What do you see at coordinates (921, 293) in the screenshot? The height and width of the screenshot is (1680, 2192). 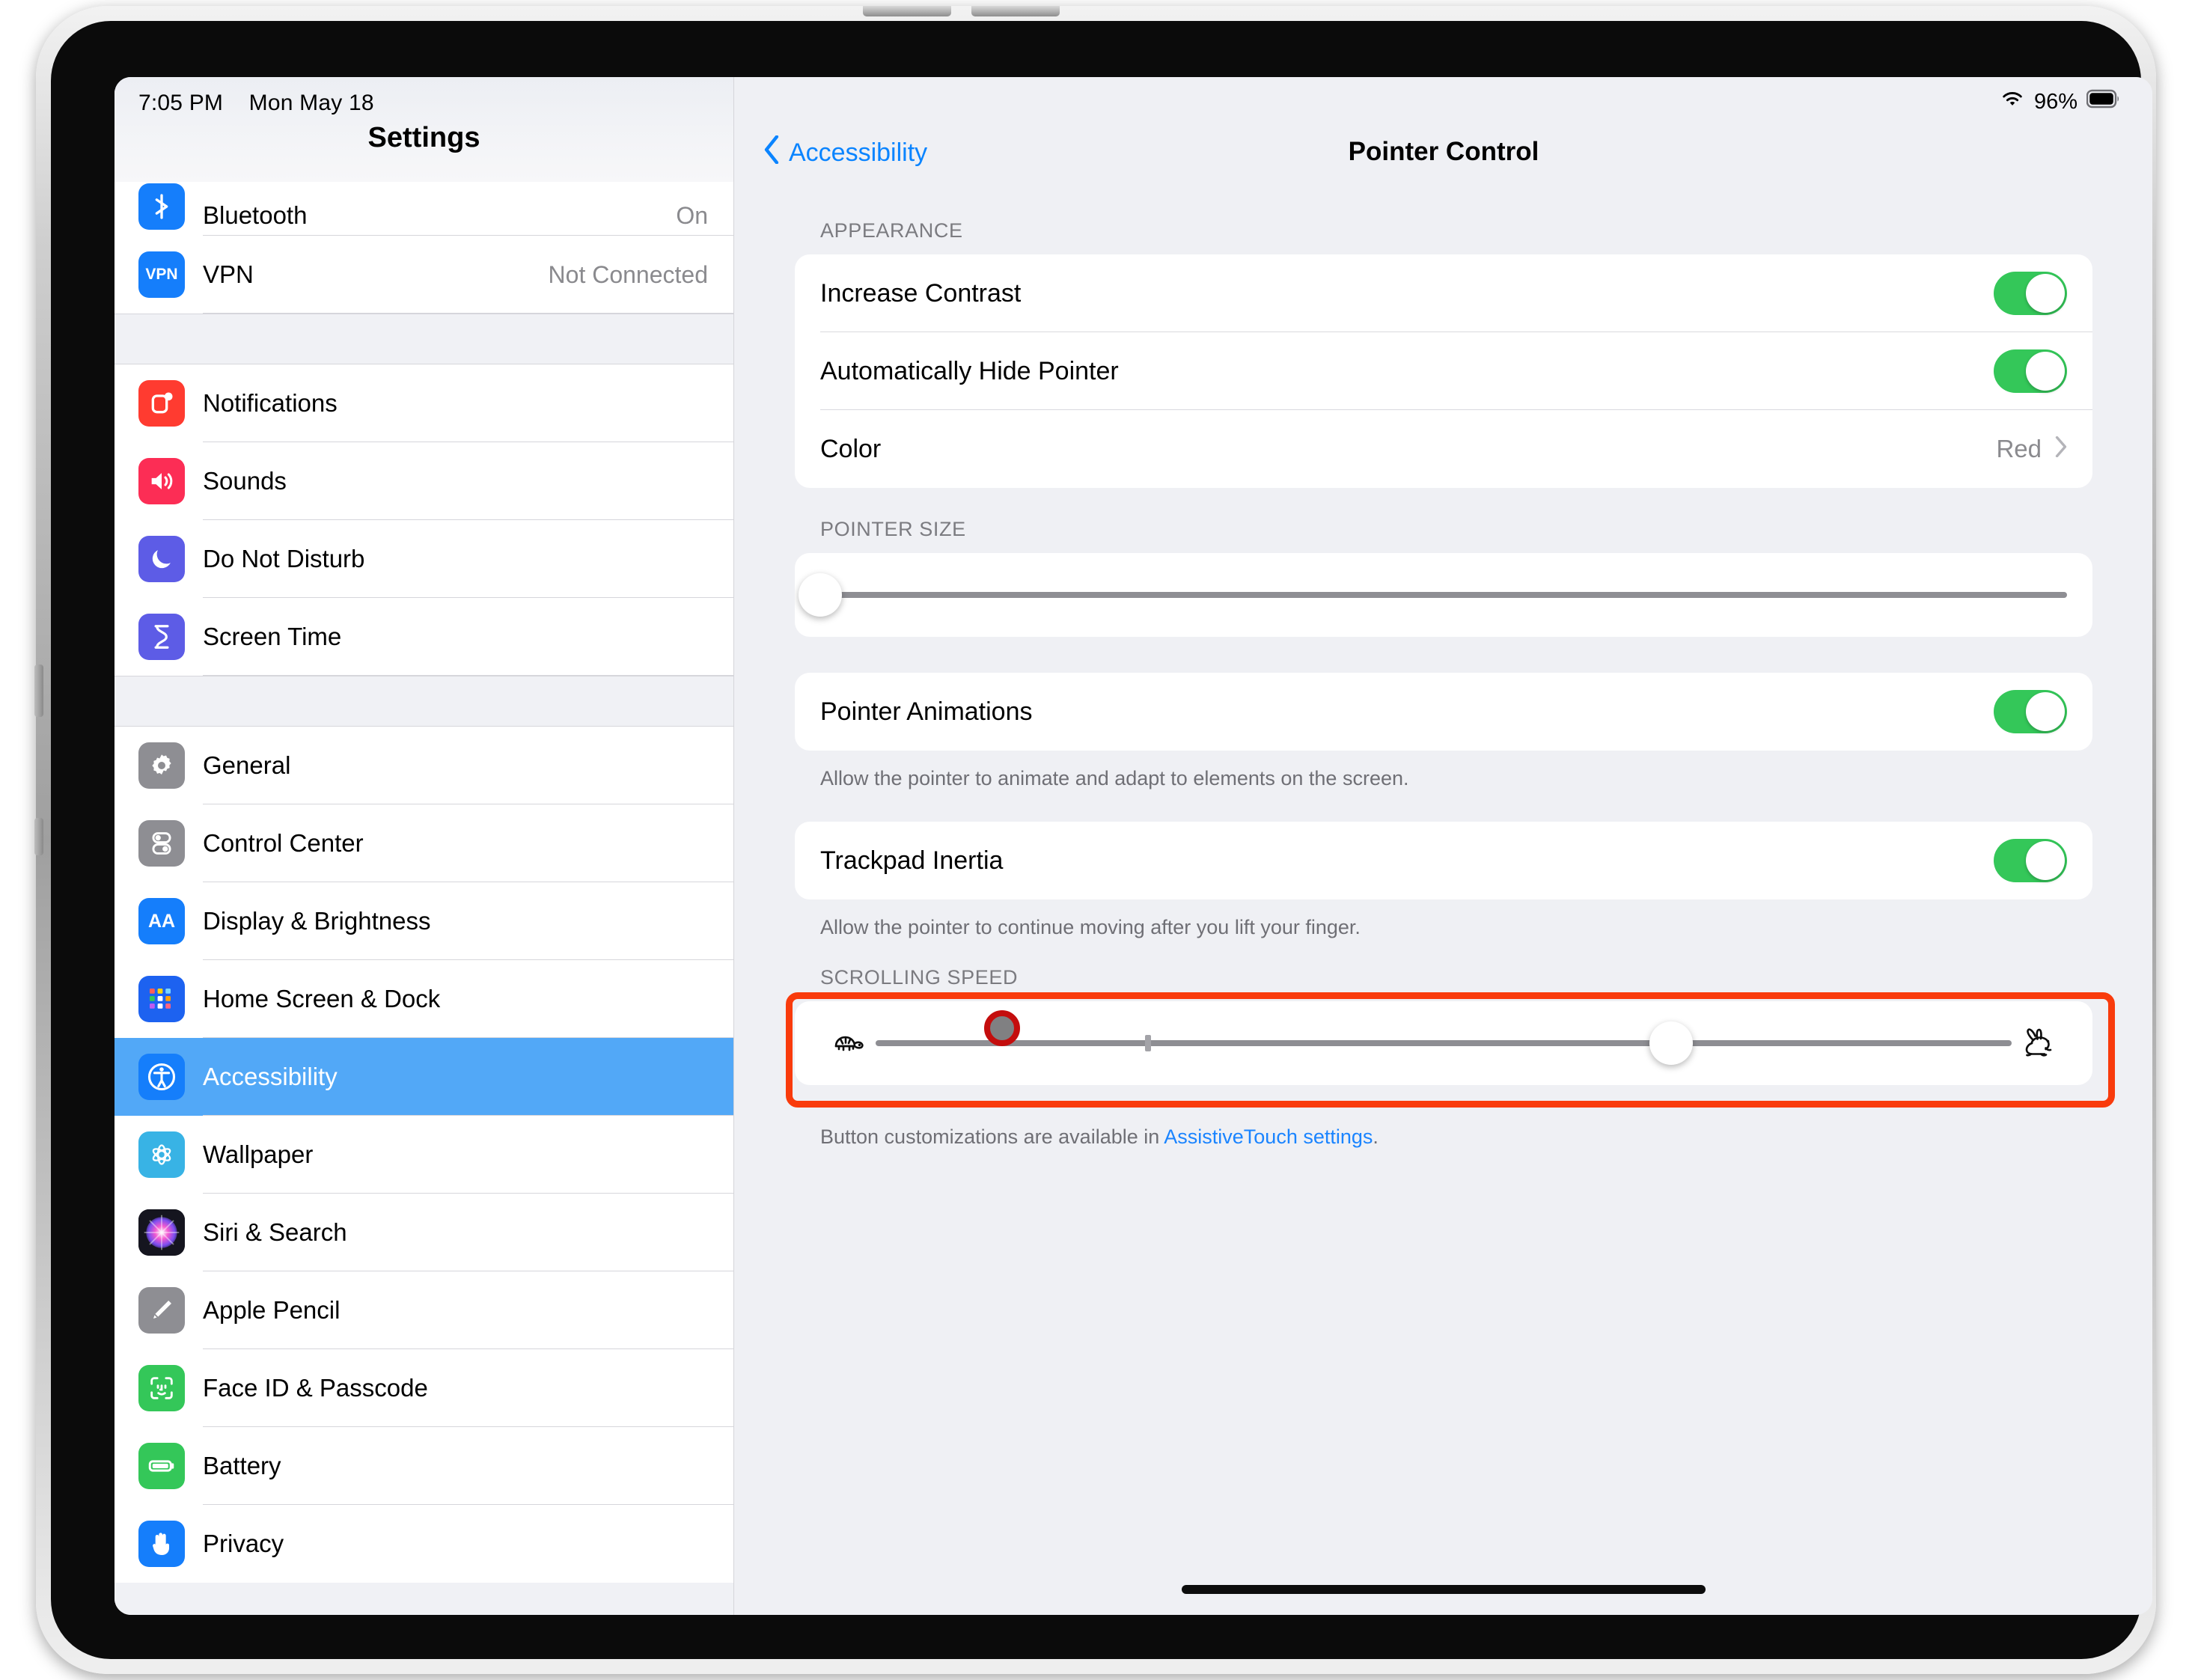 I see `increase-contrast-label: Increase Contrast` at bounding box center [921, 293].